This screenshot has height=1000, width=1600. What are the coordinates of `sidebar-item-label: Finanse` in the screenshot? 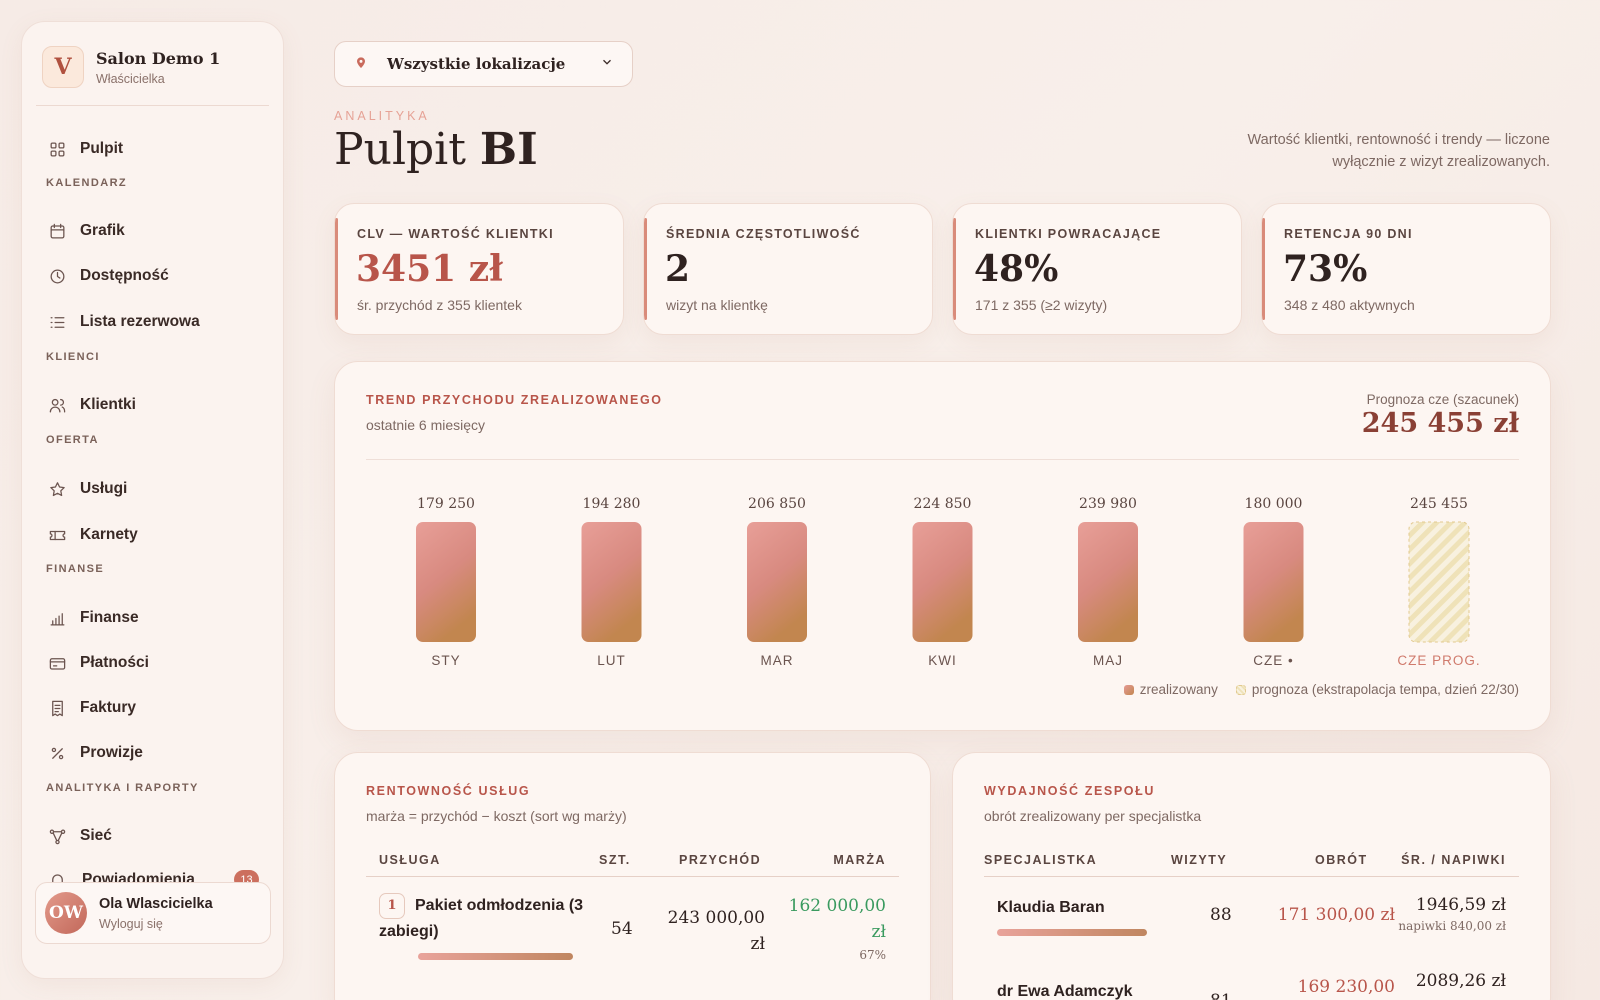 It's located at (109, 617).